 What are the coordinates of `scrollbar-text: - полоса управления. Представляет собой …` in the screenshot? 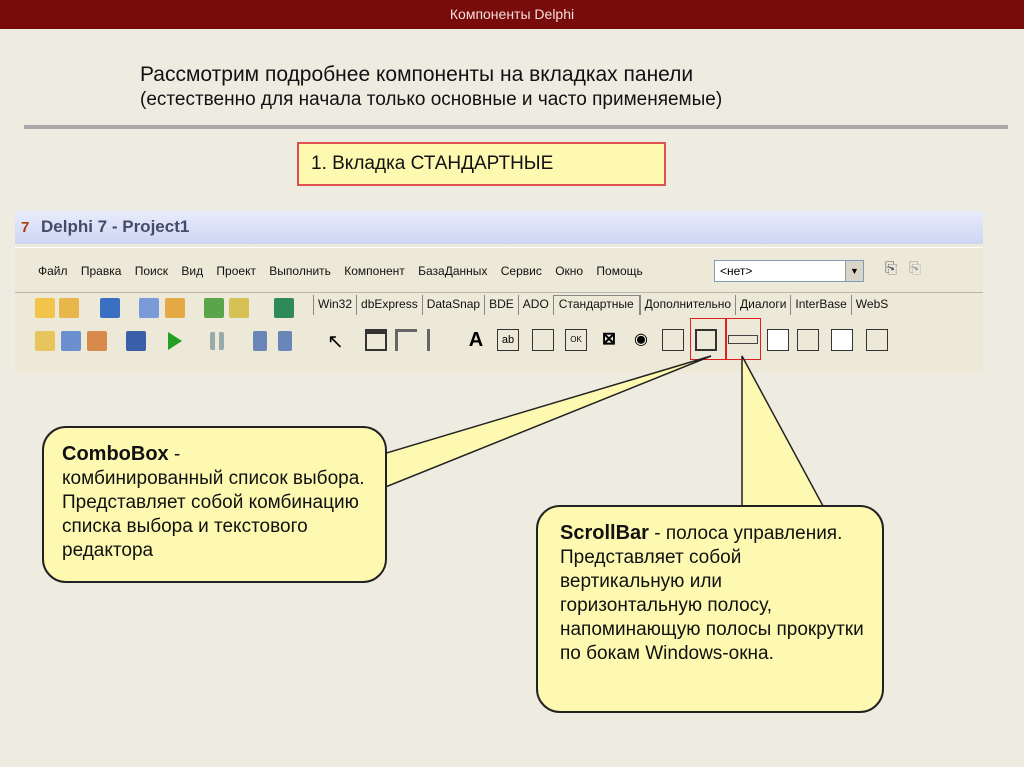 It's located at (712, 593).